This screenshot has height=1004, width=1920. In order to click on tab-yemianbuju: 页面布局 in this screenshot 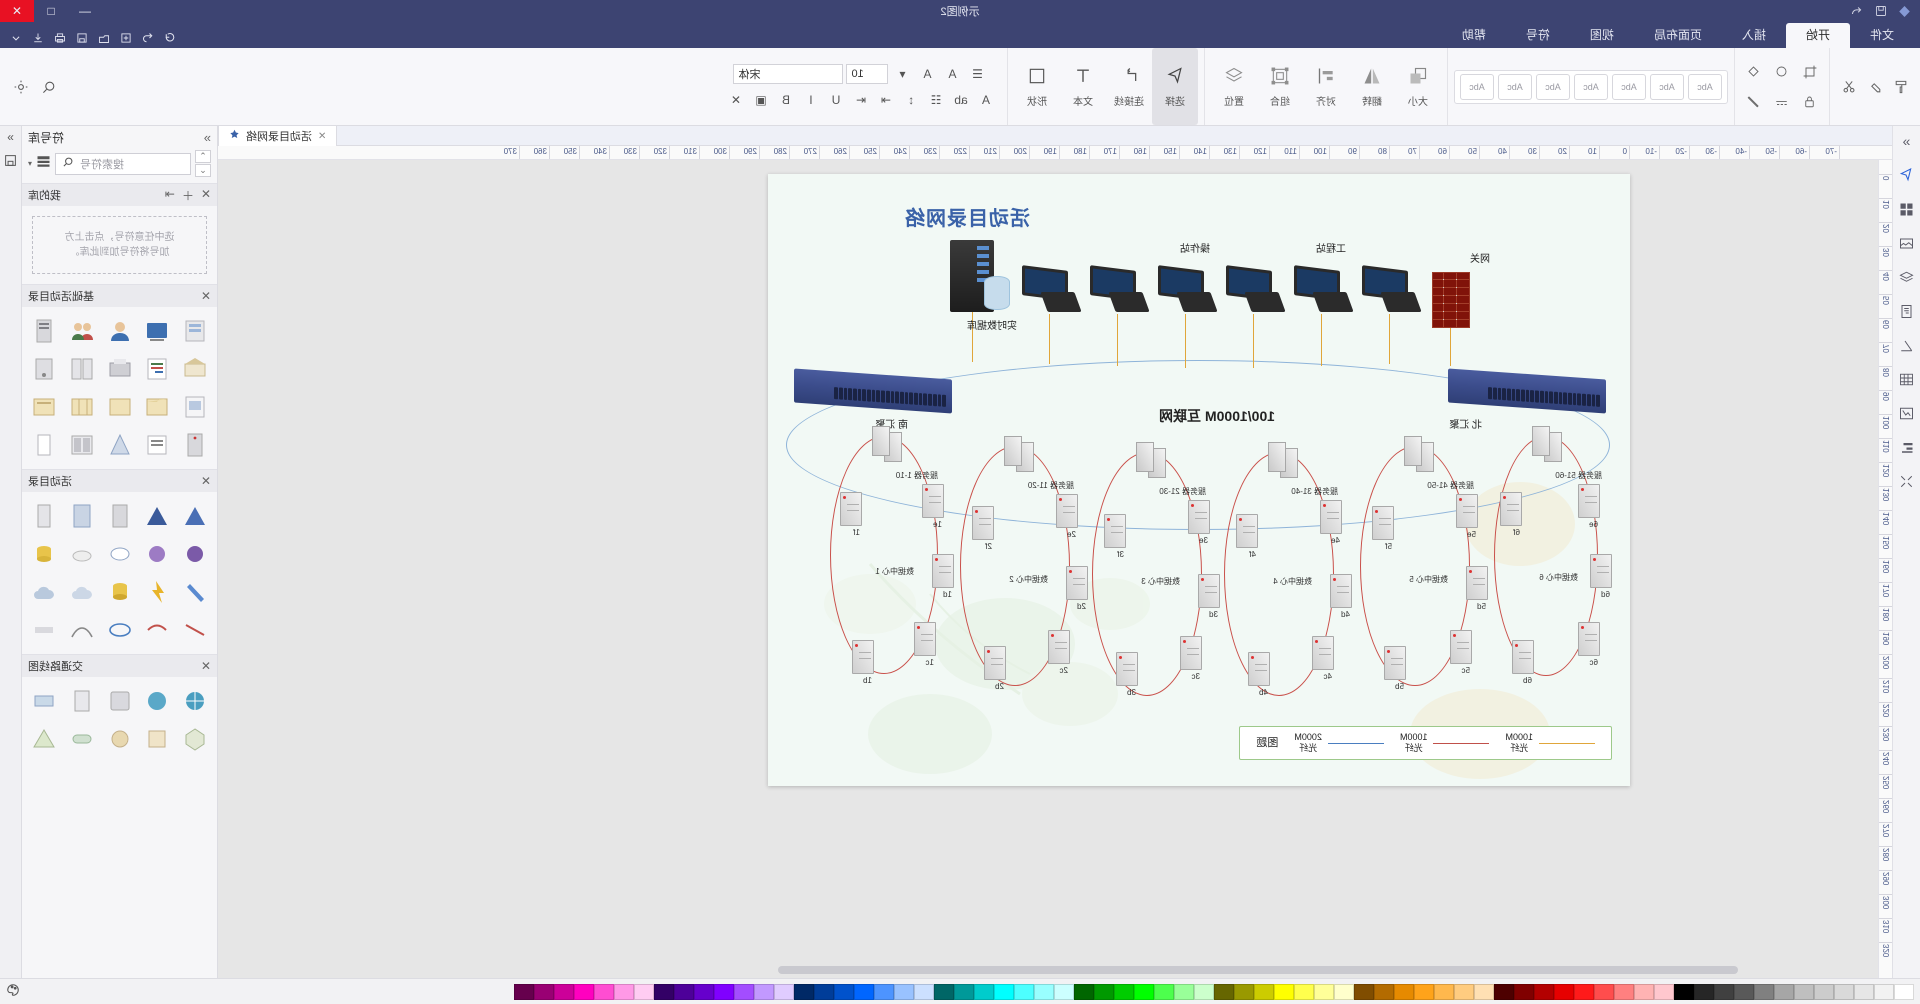, I will do `click(1678, 35)`.